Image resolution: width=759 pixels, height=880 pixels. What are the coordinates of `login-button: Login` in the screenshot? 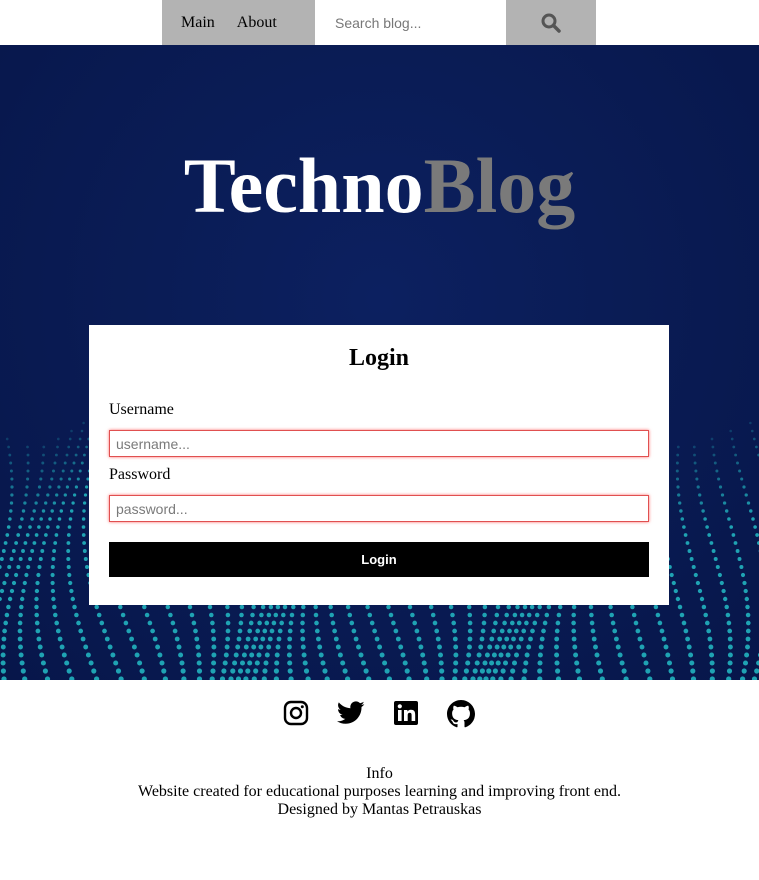 It's located at (379, 559).